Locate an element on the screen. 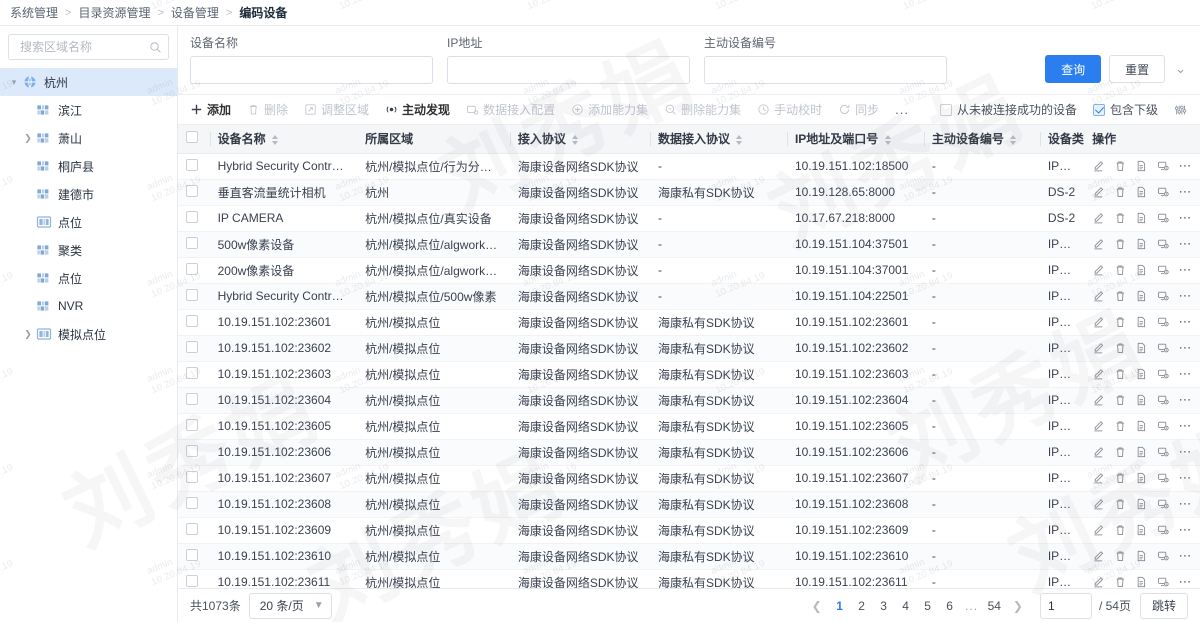 The width and height of the screenshot is (1200, 622). page-number-3: 3 is located at coordinates (884, 606).